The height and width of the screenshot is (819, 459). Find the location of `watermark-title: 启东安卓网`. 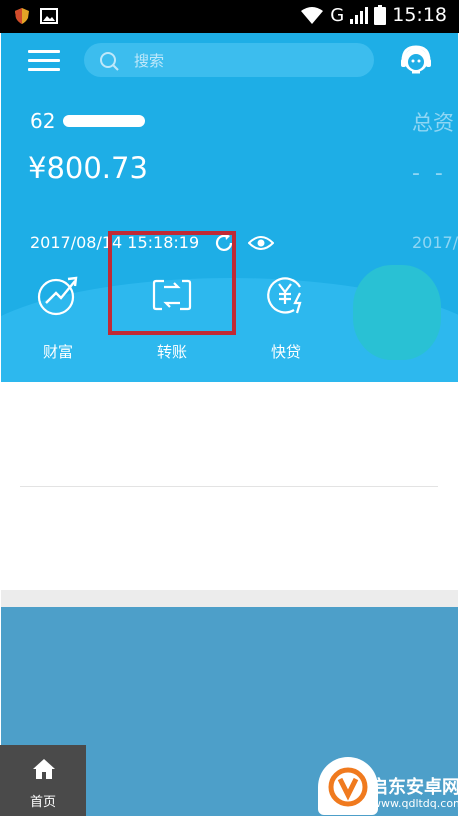

watermark-title: 启东安卓网 is located at coordinates (414, 787).